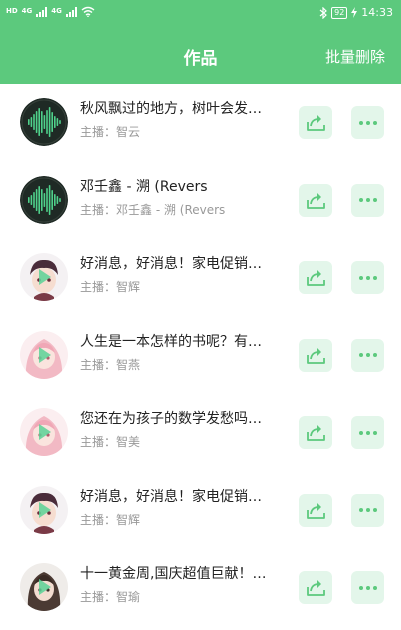  I want to click on item-host: 主播：智瑜, so click(110, 597).